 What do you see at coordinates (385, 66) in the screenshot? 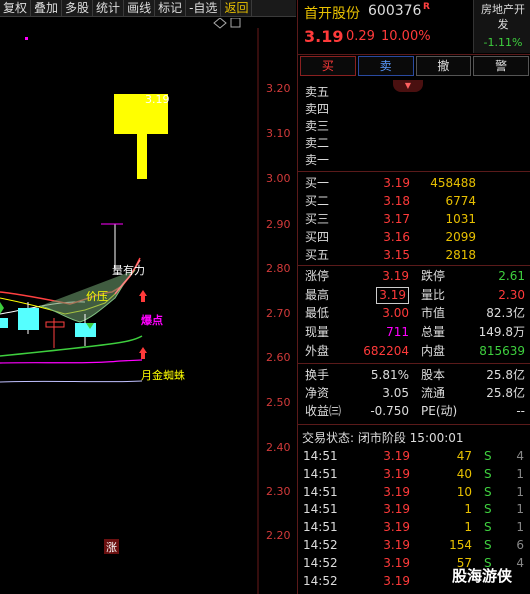
I see `sell-button: 卖` at bounding box center [385, 66].